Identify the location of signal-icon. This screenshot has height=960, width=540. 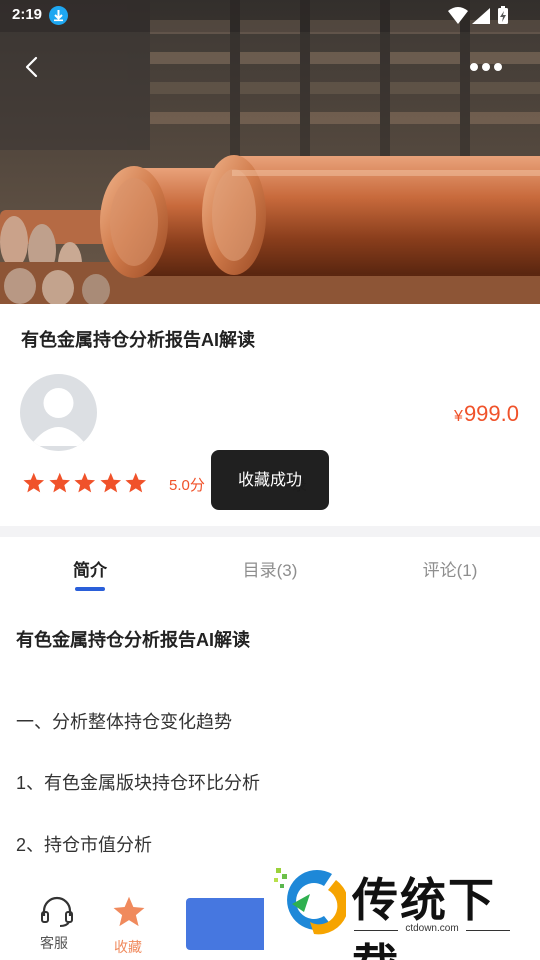
(481, 16).